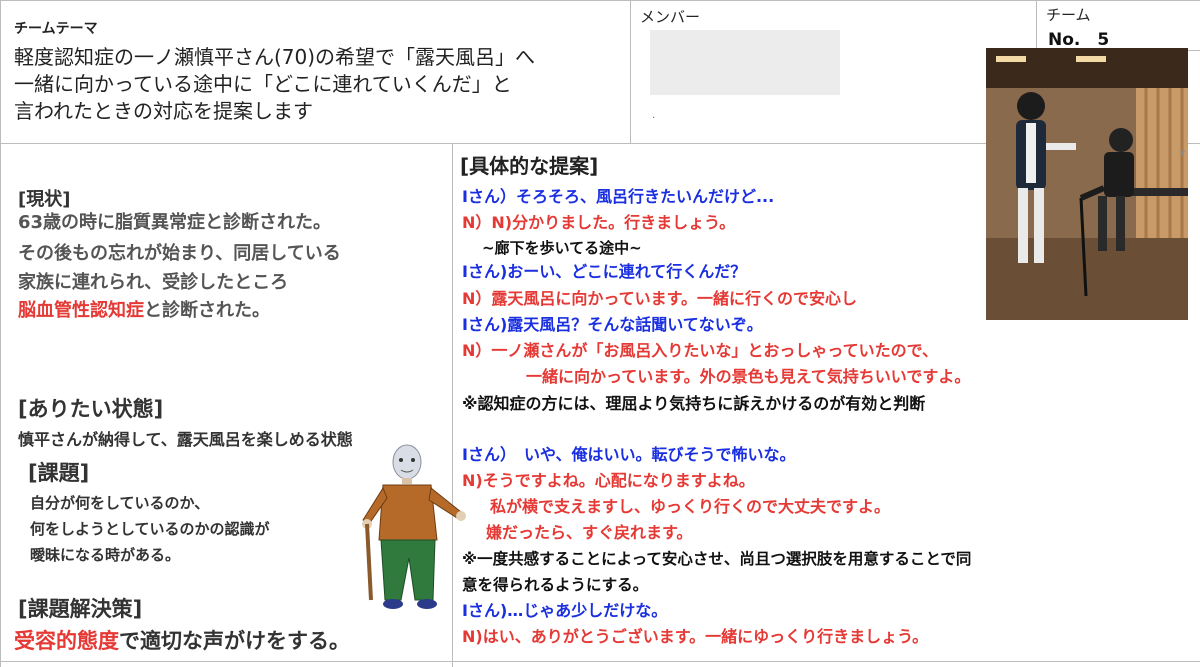 The image size is (1200, 667). Describe the element at coordinates (745, 62) in the screenshot. I see `member-names-redacted` at that location.